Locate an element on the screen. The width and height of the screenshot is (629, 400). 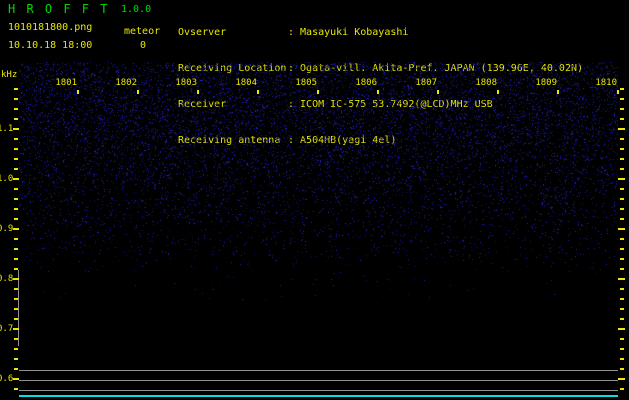
x-axis-tick-label: 1805 is located at coordinates (306, 83).